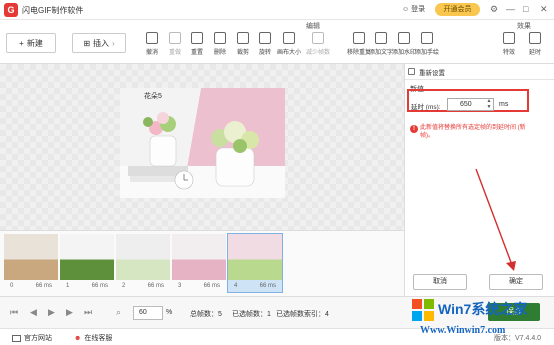 The image size is (554, 345). Describe the element at coordinates (457, 9) in the screenshot. I see `vip-button: 开通会员` at that location.